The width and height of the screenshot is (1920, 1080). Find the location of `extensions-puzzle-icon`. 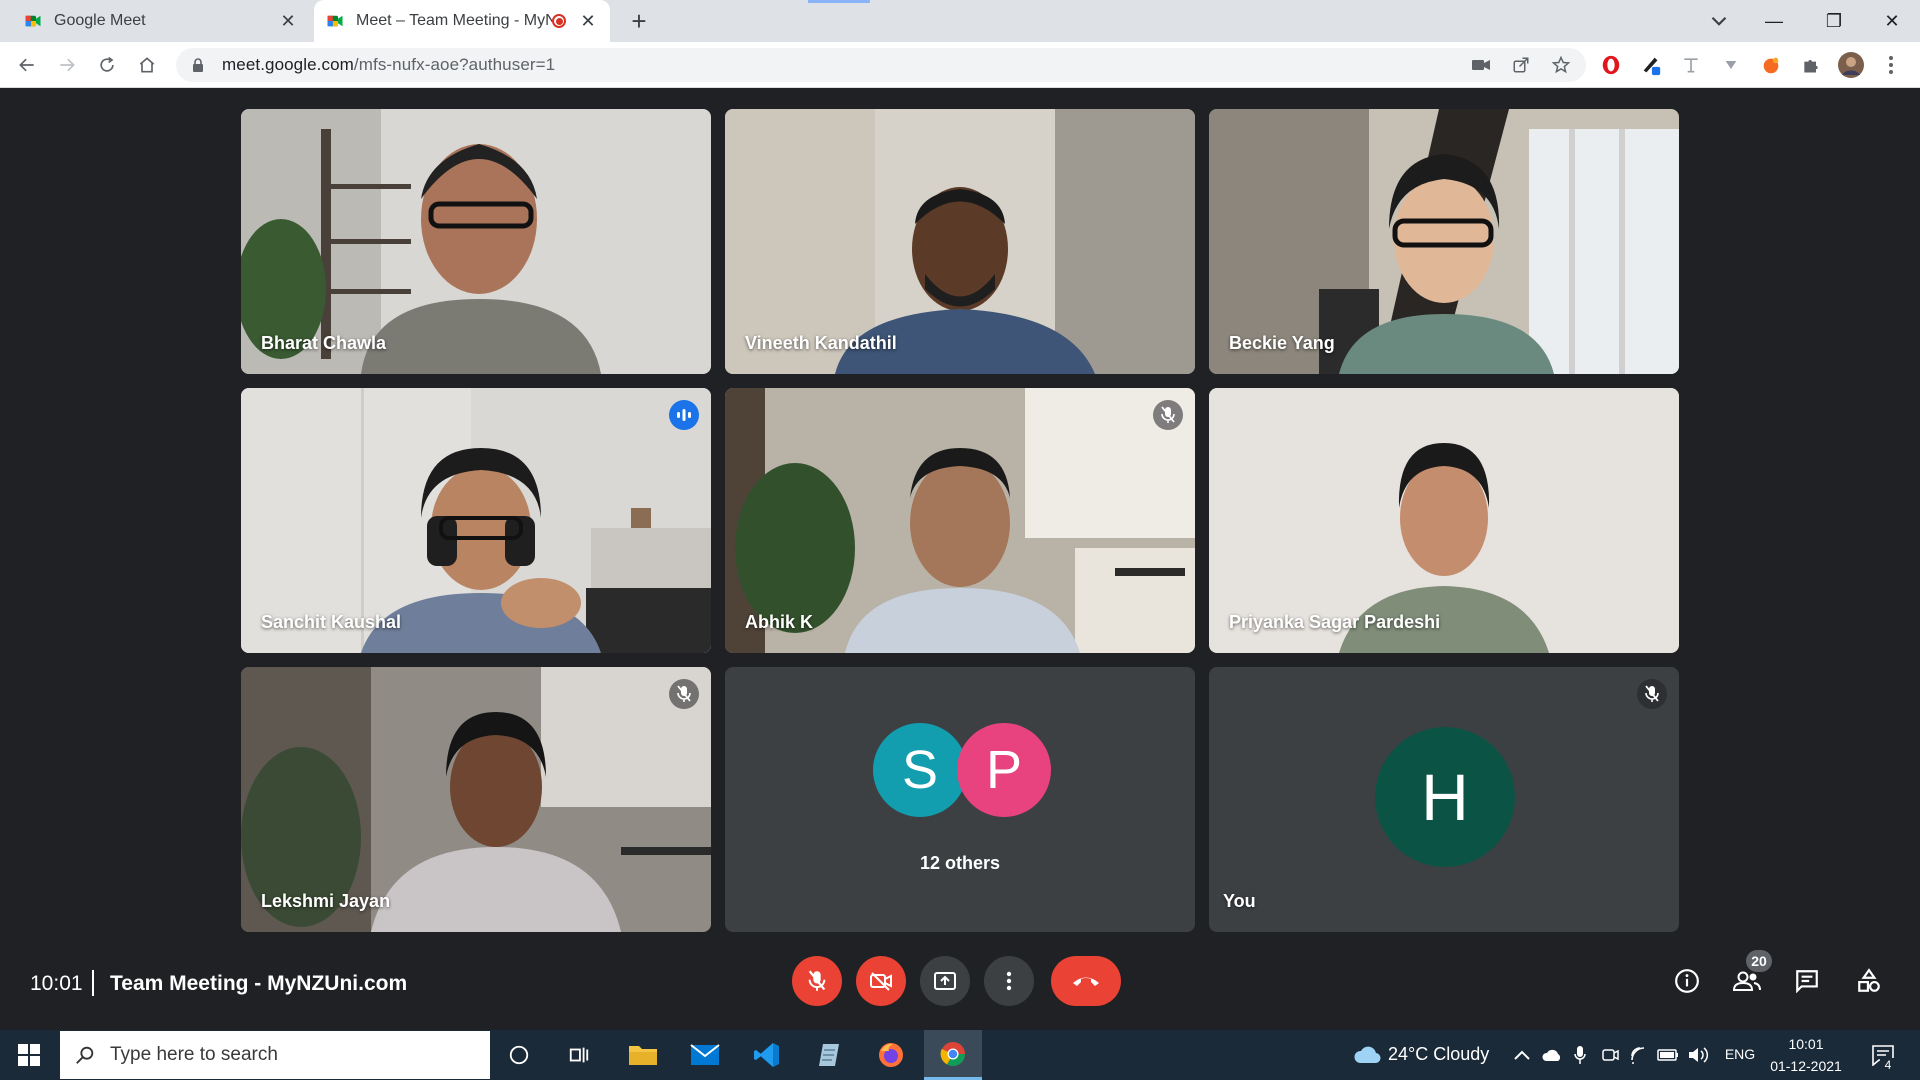

extensions-puzzle-icon is located at coordinates (1811, 65).